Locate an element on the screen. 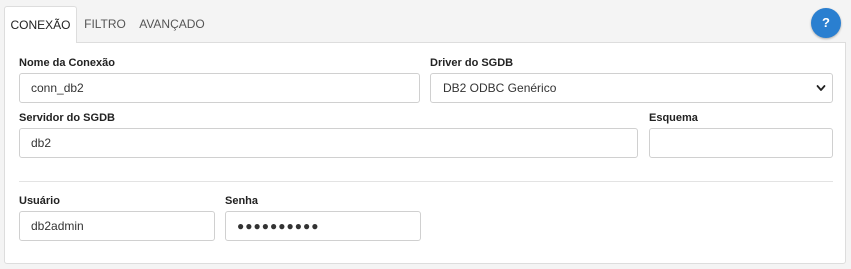 This screenshot has height=269, width=851. schema-input is located at coordinates (741, 143).